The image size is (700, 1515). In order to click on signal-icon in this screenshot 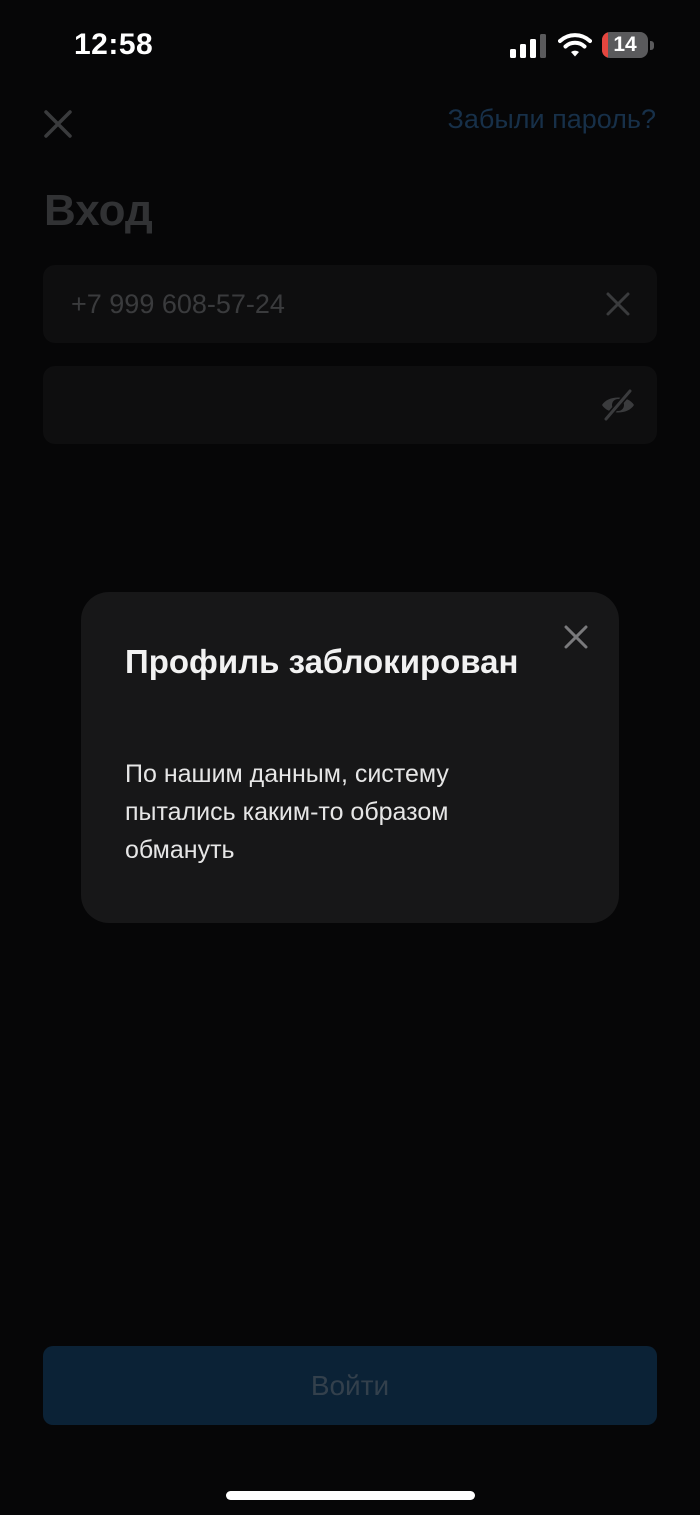, I will do `click(528, 46)`.